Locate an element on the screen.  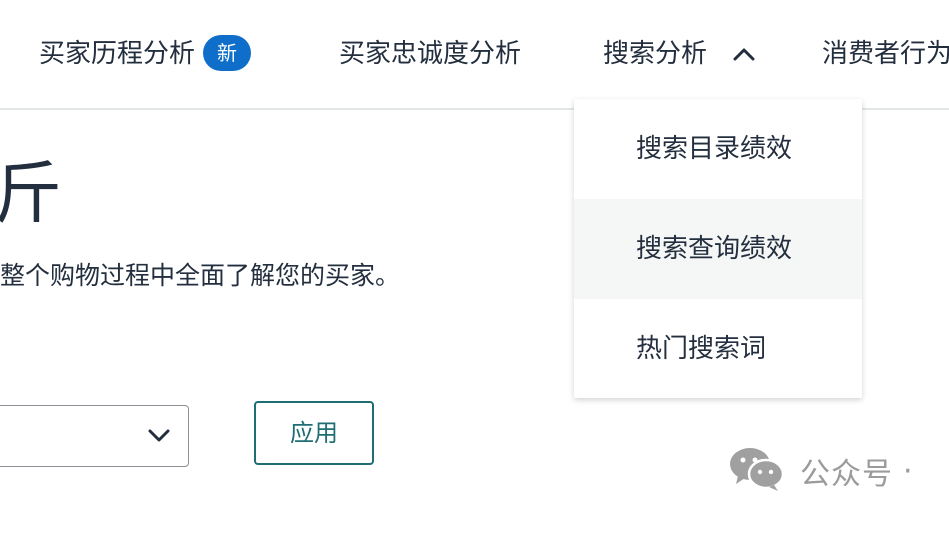
dropdown-item-top-search-terms: 热门搜索词 is located at coordinates (718, 349).